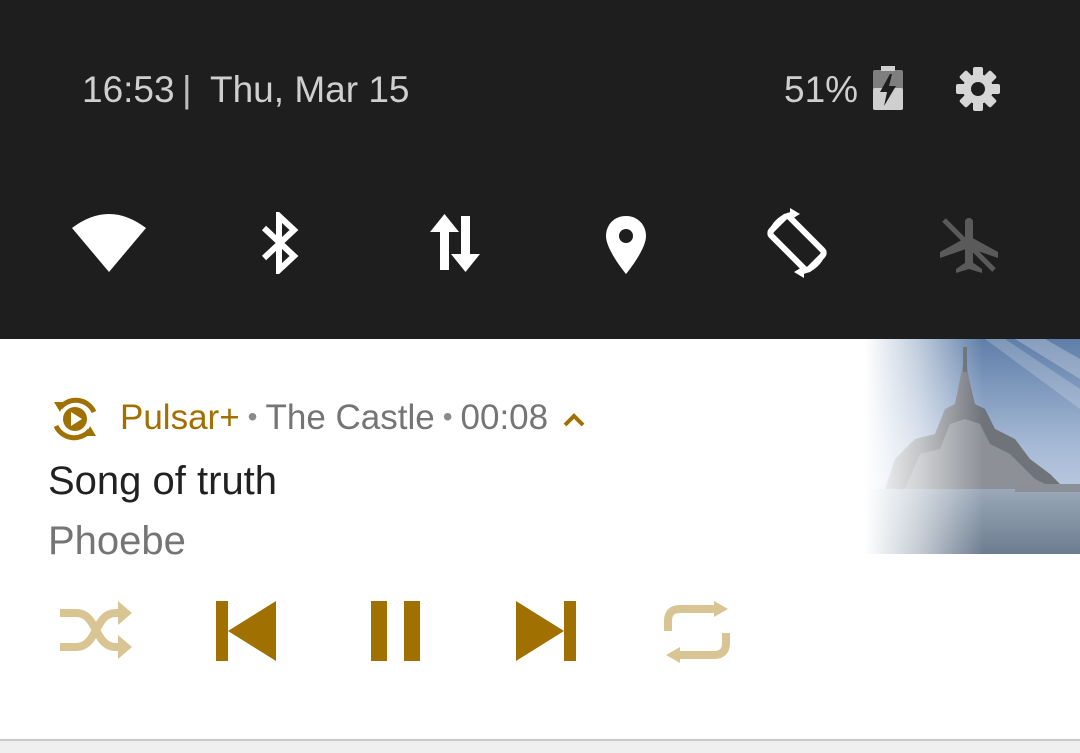 This screenshot has width=1080, height=753. I want to click on date: Thu, Mar 15, so click(309, 90).